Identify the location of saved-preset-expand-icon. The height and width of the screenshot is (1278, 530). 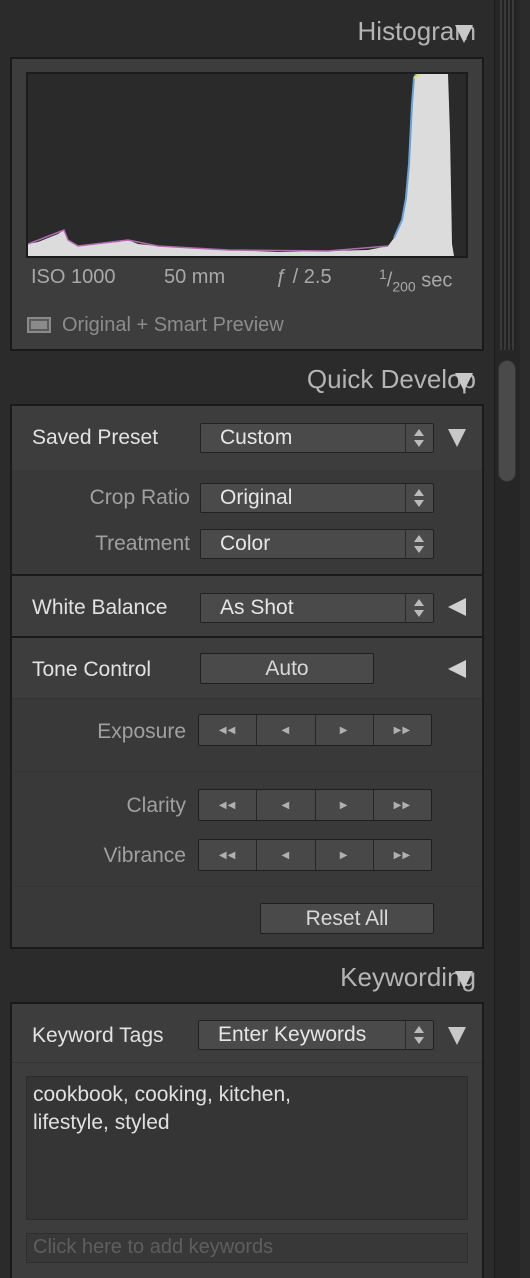
(457, 438).